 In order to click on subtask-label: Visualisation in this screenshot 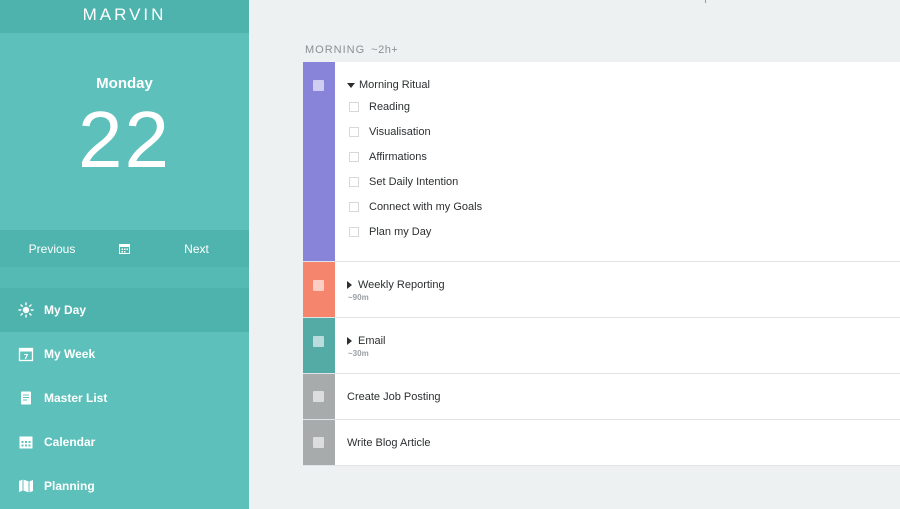, I will do `click(400, 131)`.